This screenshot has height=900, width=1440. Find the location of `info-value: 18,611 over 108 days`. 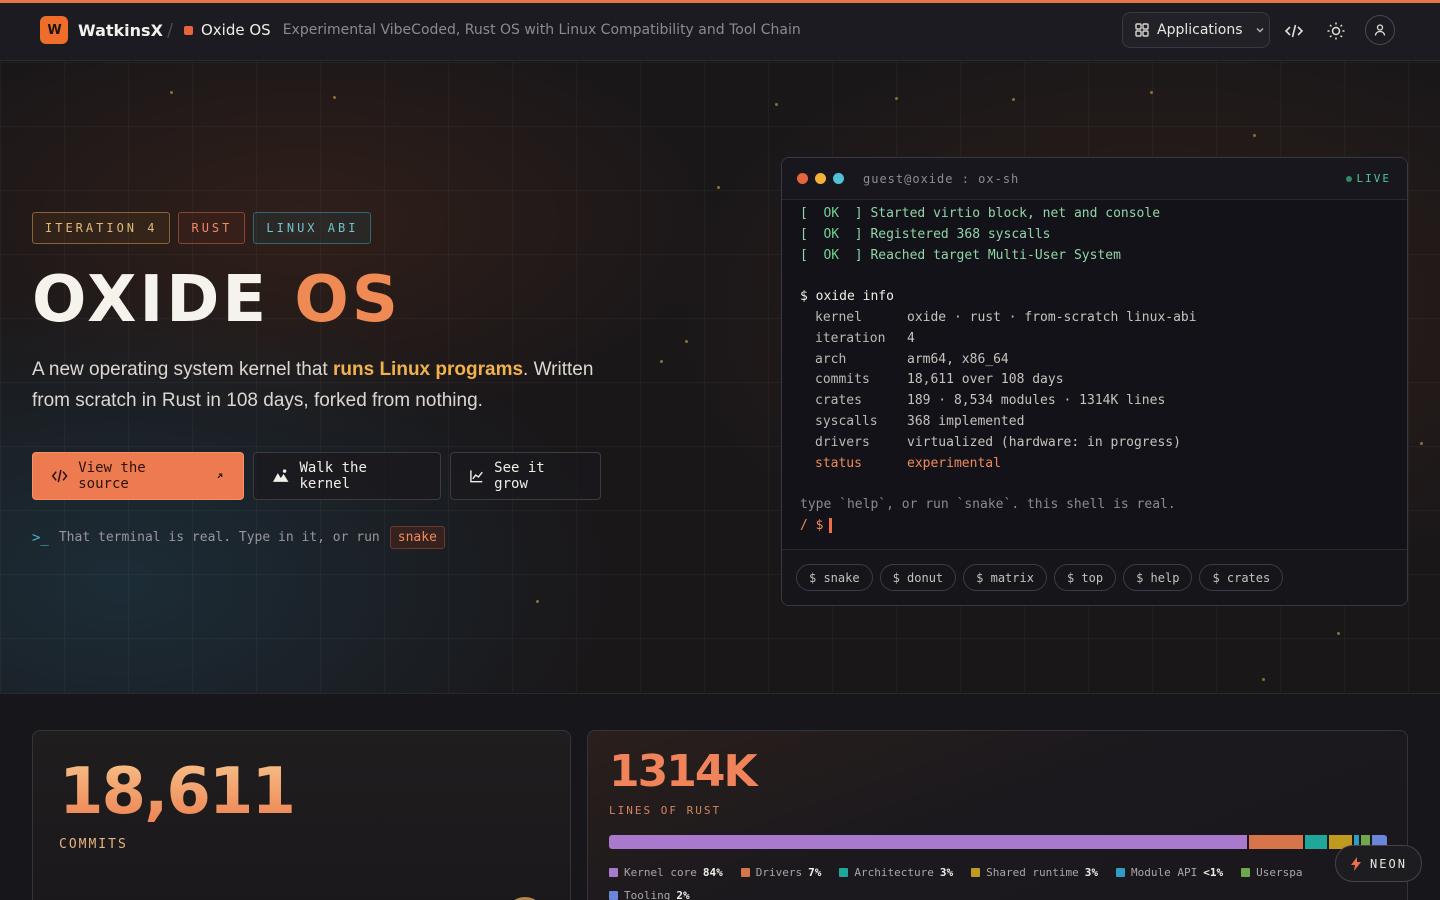

info-value: 18,611 over 108 days is located at coordinates (985, 380).